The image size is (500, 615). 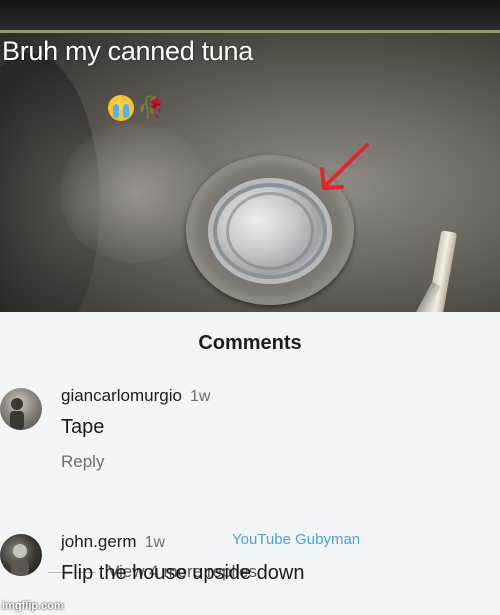 I want to click on caption-emojis: 🥀, so click(x=136, y=108).